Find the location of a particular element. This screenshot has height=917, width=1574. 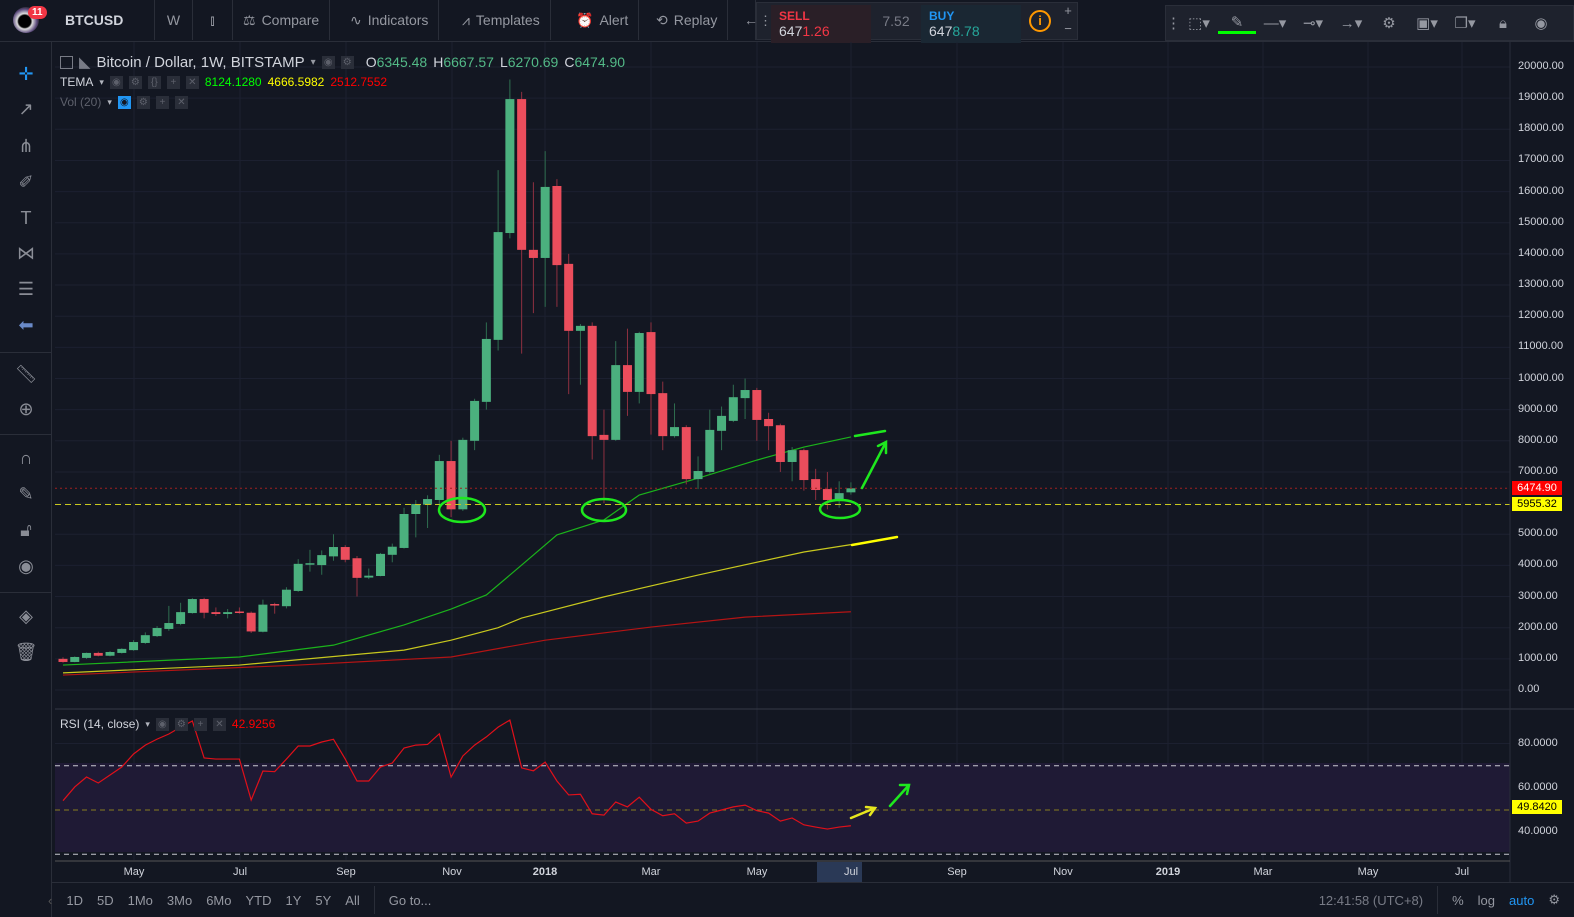

close-value: 6474.90 is located at coordinates (600, 62).